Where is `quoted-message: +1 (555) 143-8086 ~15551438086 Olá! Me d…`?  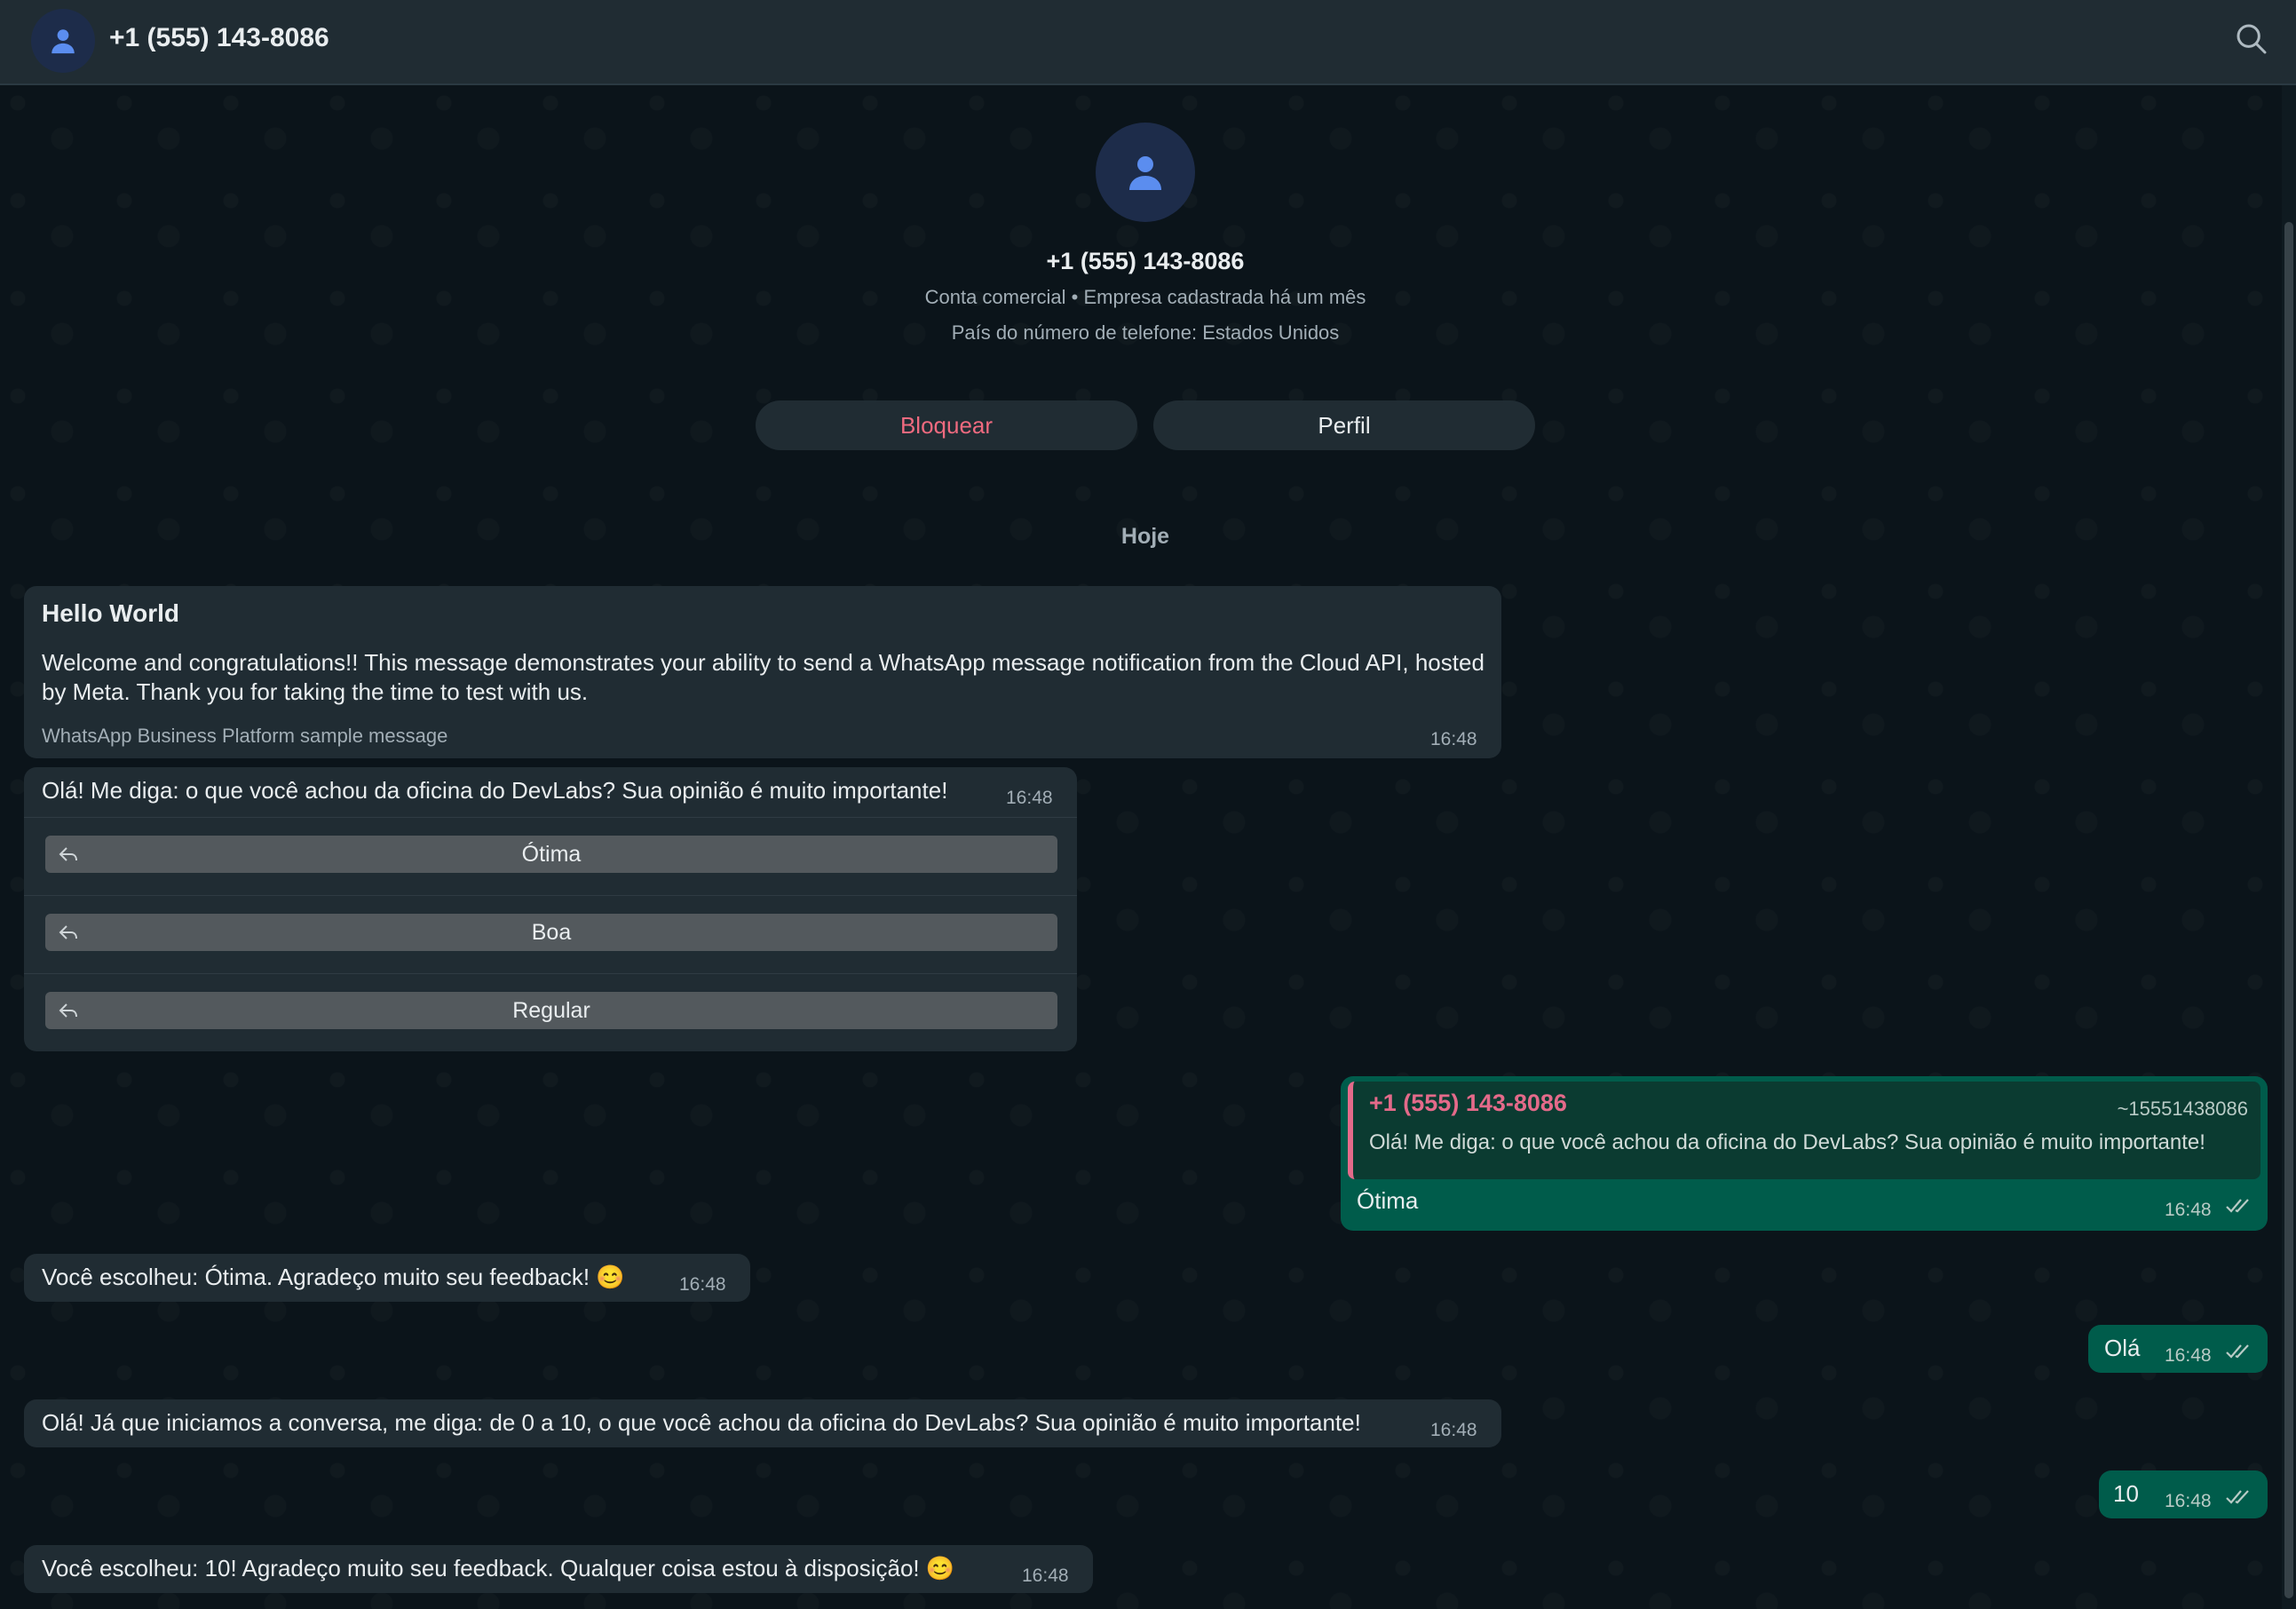 quoted-message: +1 (555) 143-8086 ~15551438086 Olá! Me d… is located at coordinates (1804, 1130).